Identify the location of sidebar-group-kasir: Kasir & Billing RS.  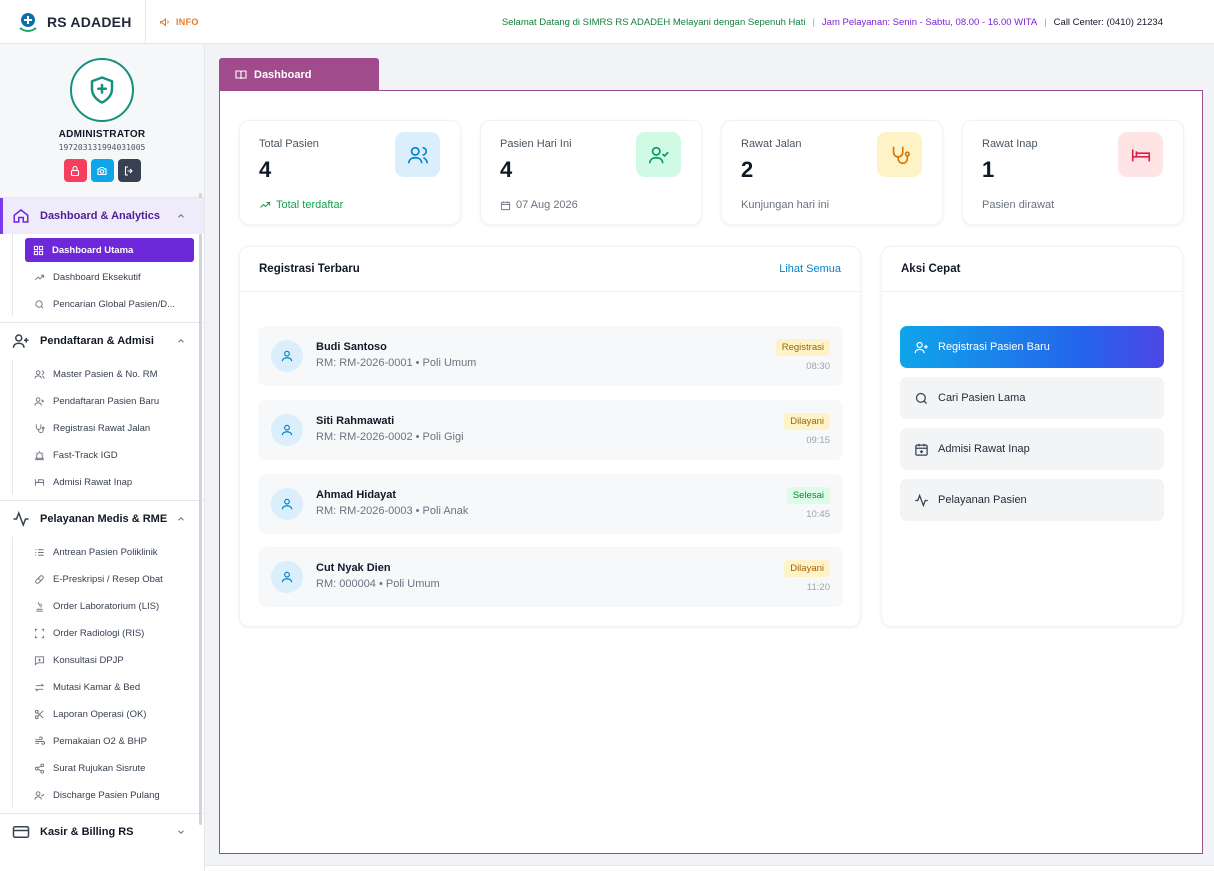
(102, 832).